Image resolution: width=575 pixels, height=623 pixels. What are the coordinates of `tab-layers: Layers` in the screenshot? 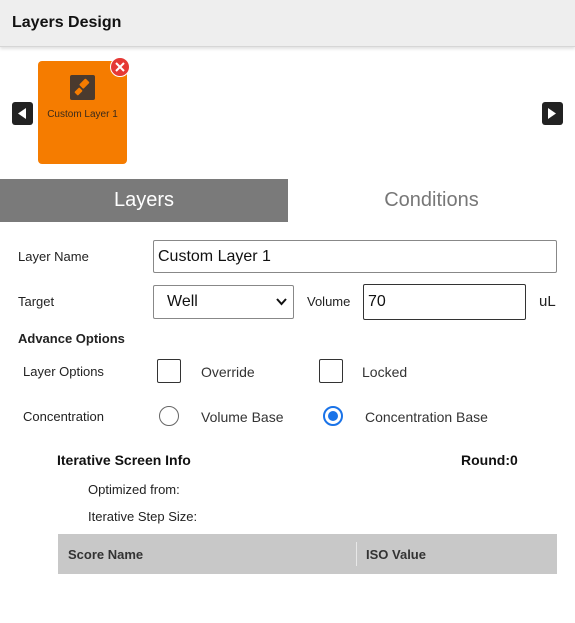 It's located at (144, 200).